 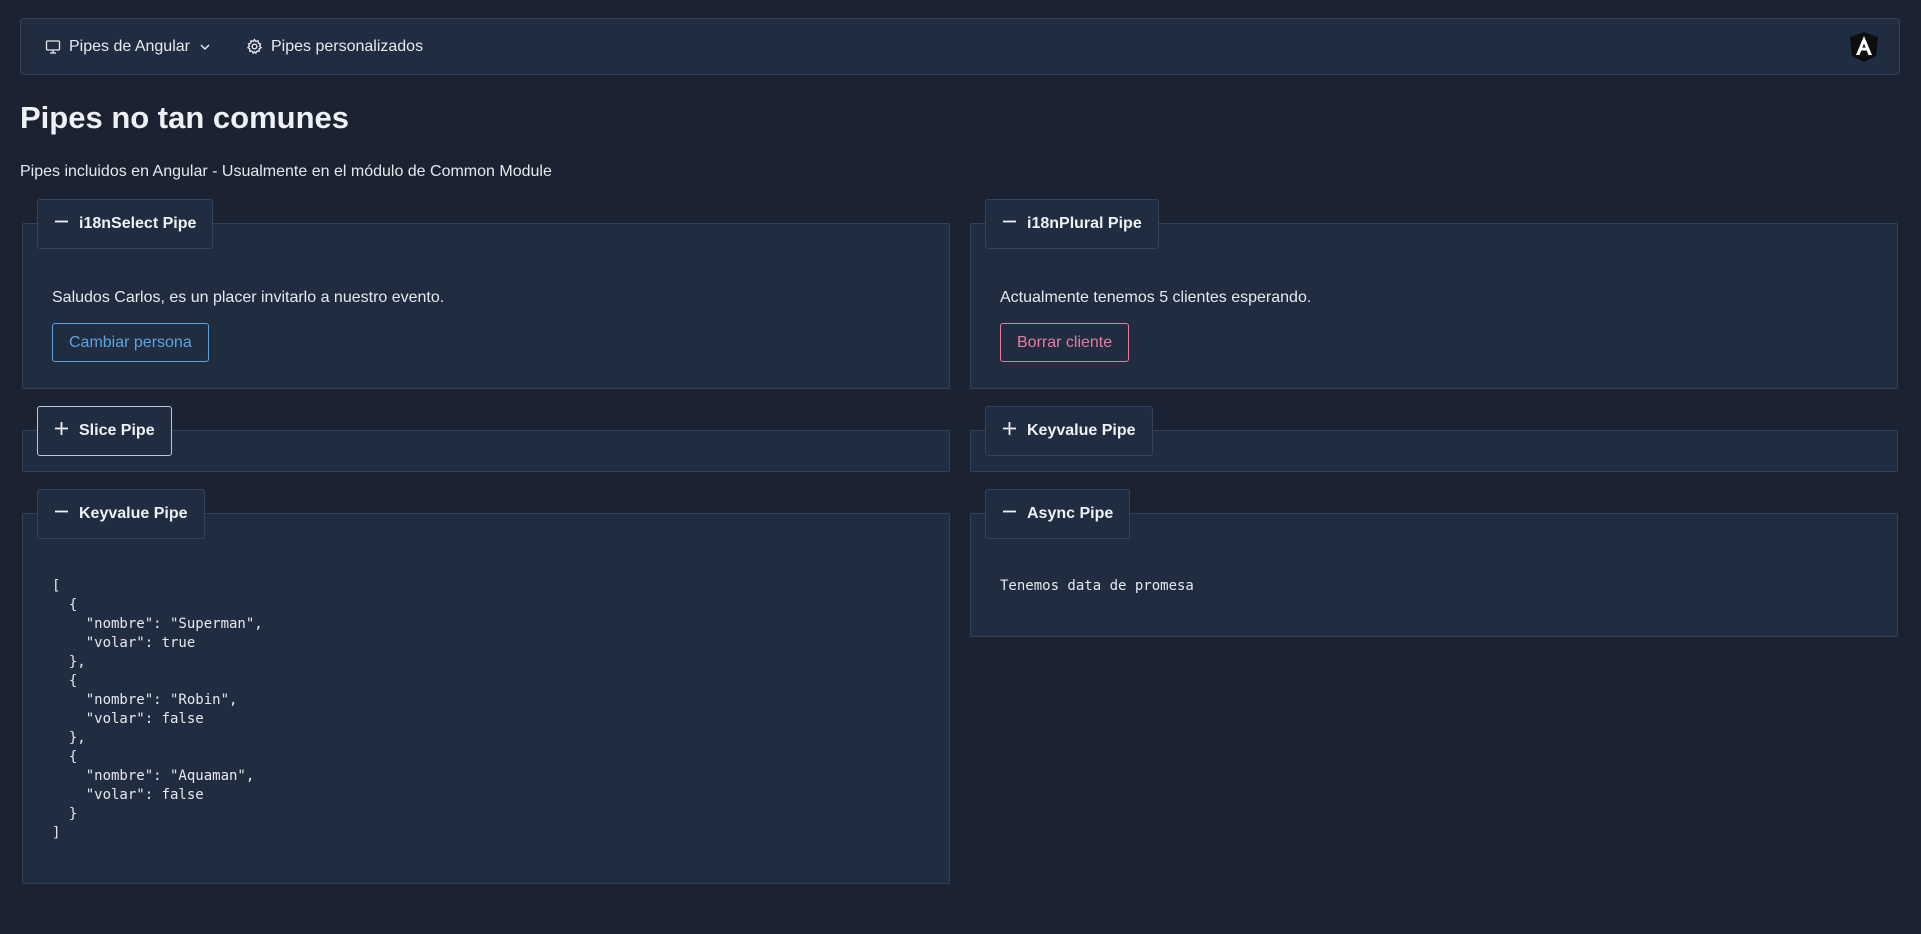 What do you see at coordinates (185, 117) in the screenshot?
I see `page-title: Pipes no tan comunes` at bounding box center [185, 117].